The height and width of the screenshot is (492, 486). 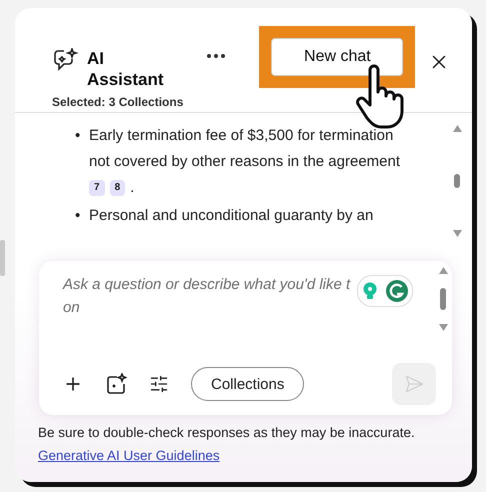 What do you see at coordinates (414, 384) in the screenshot?
I see `send-icon` at bounding box center [414, 384].